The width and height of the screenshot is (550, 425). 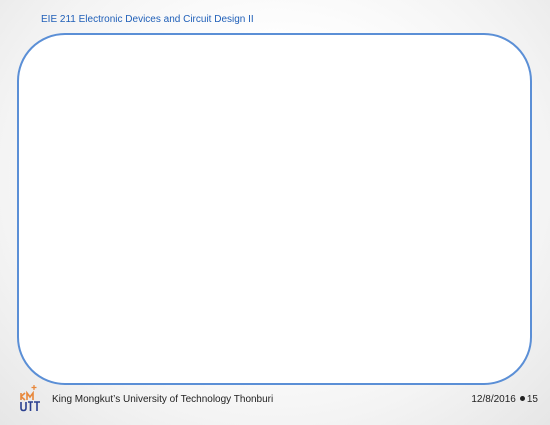 I want to click on date-and-page: 12/8/2016 15, so click(x=504, y=399).